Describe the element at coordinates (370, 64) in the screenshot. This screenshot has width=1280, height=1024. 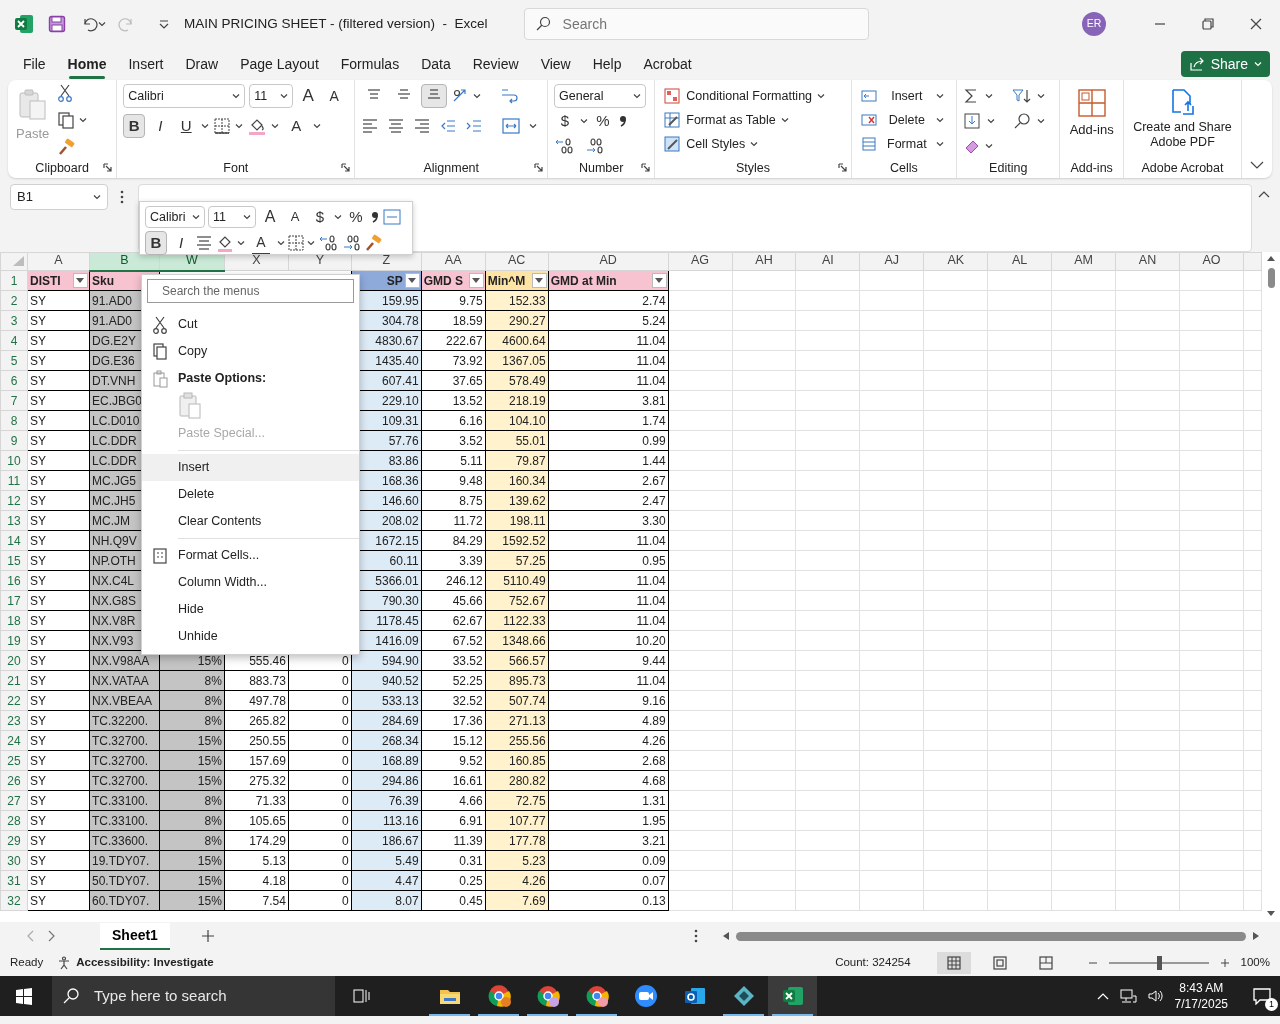
I see `ribbon-tab: Formulas` at that location.